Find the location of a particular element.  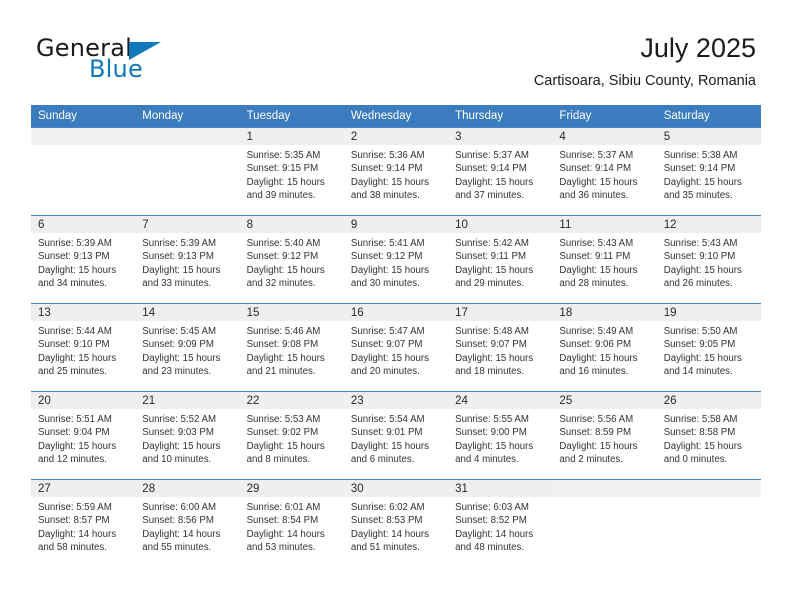

page-subtitle: Cartisoara, Sibiu County, Romania is located at coordinates (644, 81).